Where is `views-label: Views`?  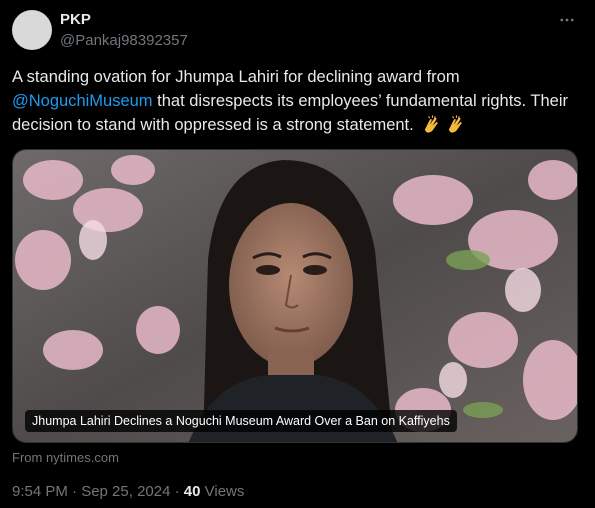 views-label: Views is located at coordinates (222, 491).